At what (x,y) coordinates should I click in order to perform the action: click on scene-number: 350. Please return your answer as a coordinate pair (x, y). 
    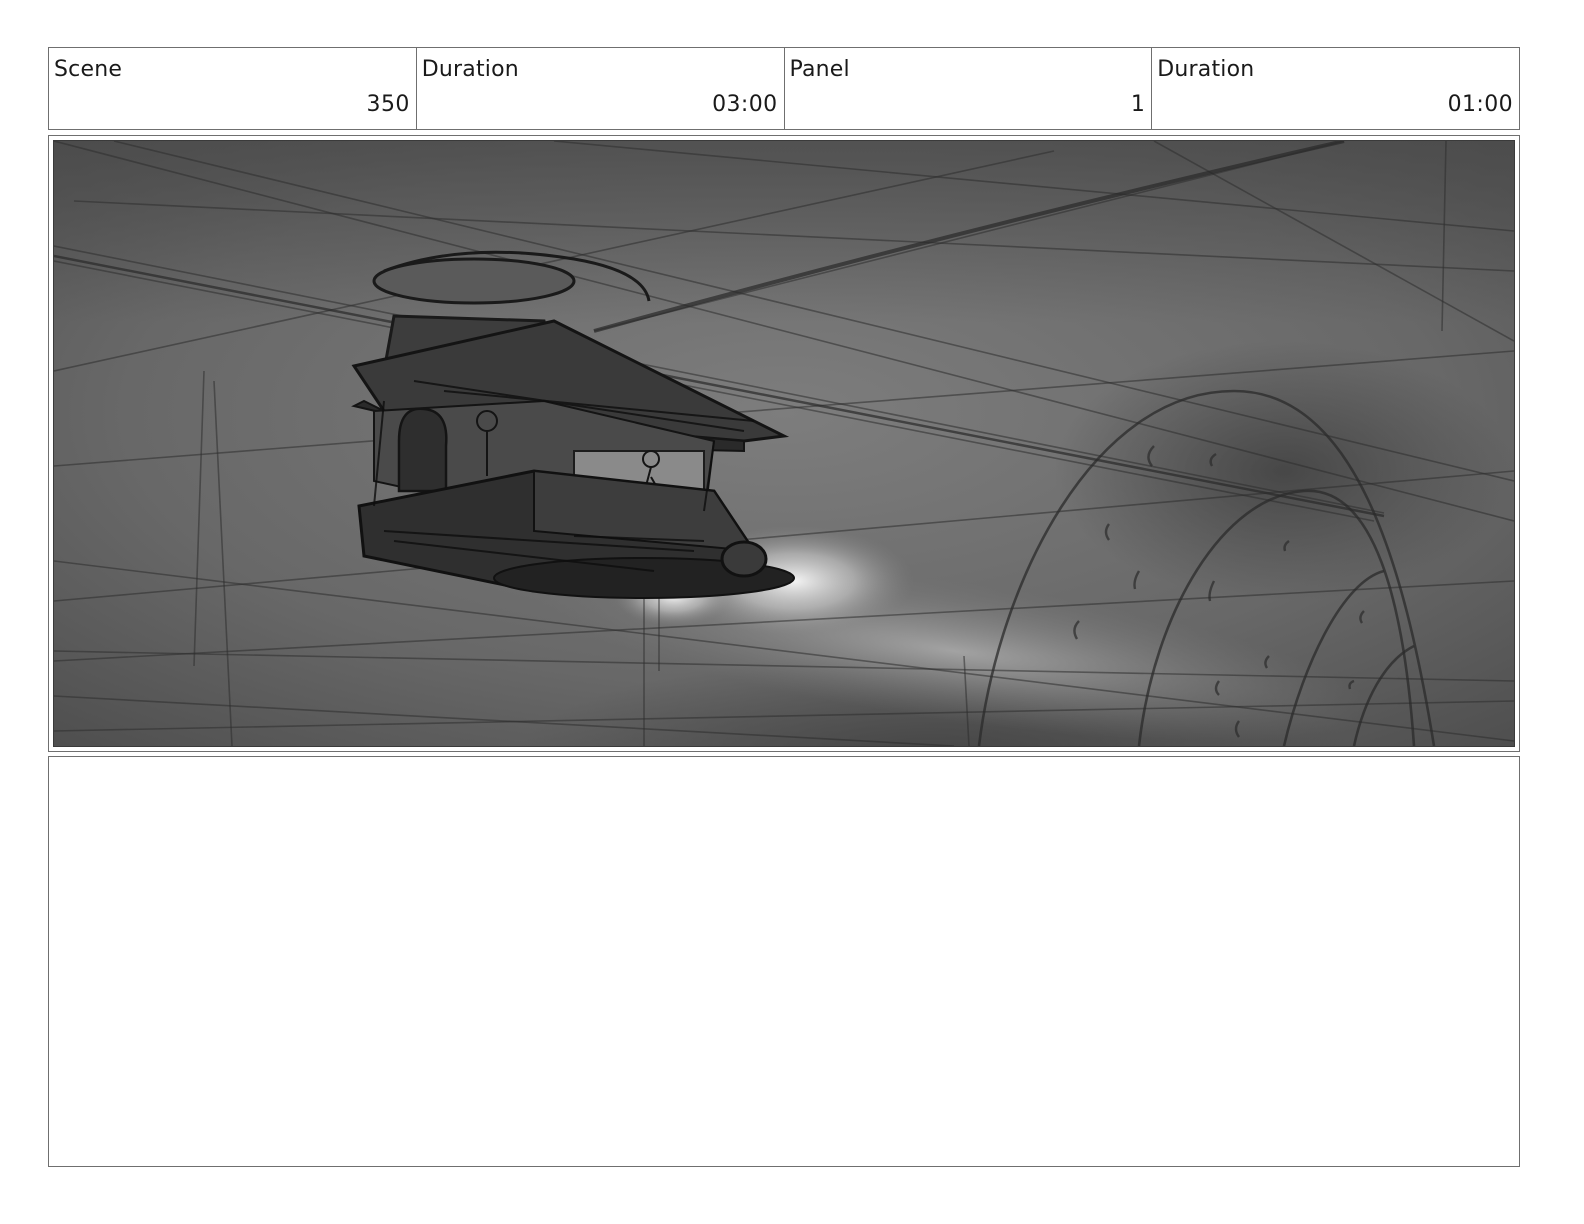
    Looking at the image, I should click on (388, 104).